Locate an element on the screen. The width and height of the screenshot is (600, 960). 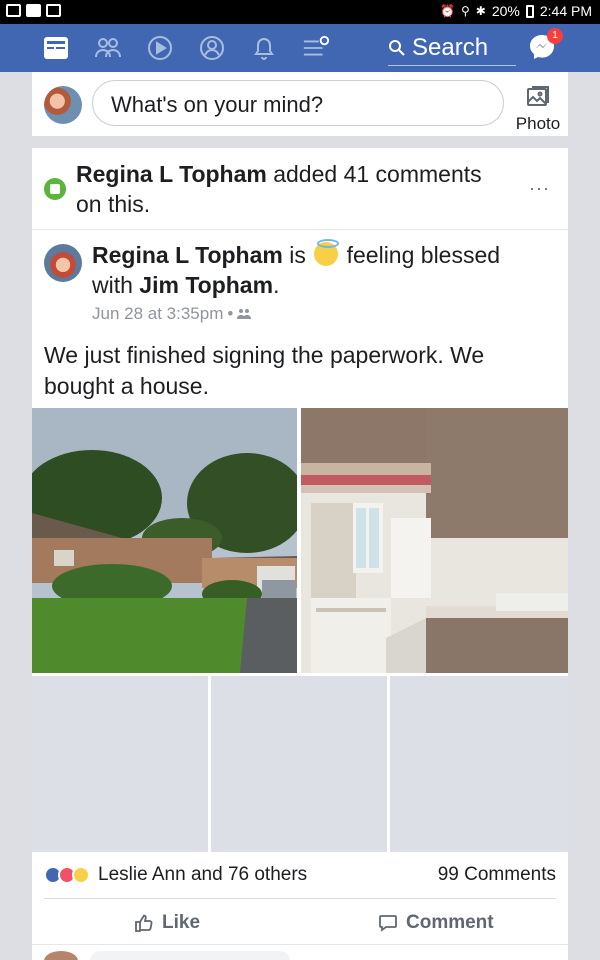
status-input: What's on your mind? is located at coordinates (298, 103).